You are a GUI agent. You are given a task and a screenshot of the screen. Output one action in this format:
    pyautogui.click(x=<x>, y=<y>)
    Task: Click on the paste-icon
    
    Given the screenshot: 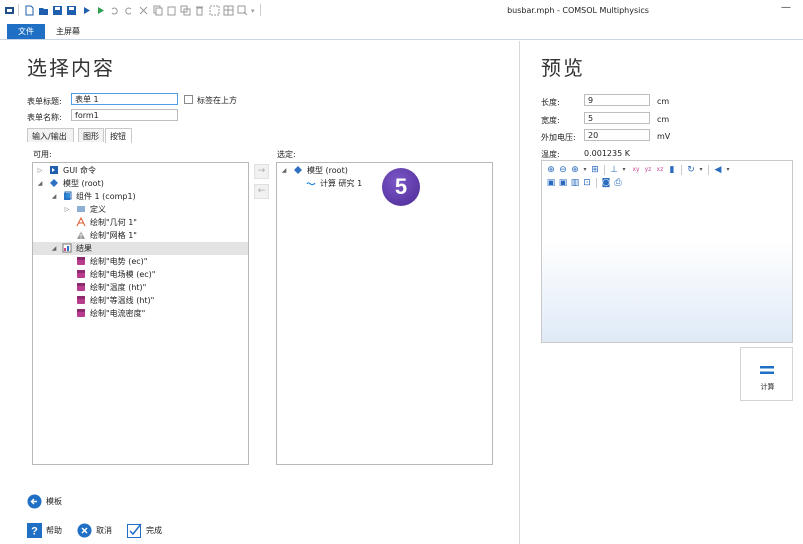 What is the action you would take?
    pyautogui.click(x=171, y=10)
    